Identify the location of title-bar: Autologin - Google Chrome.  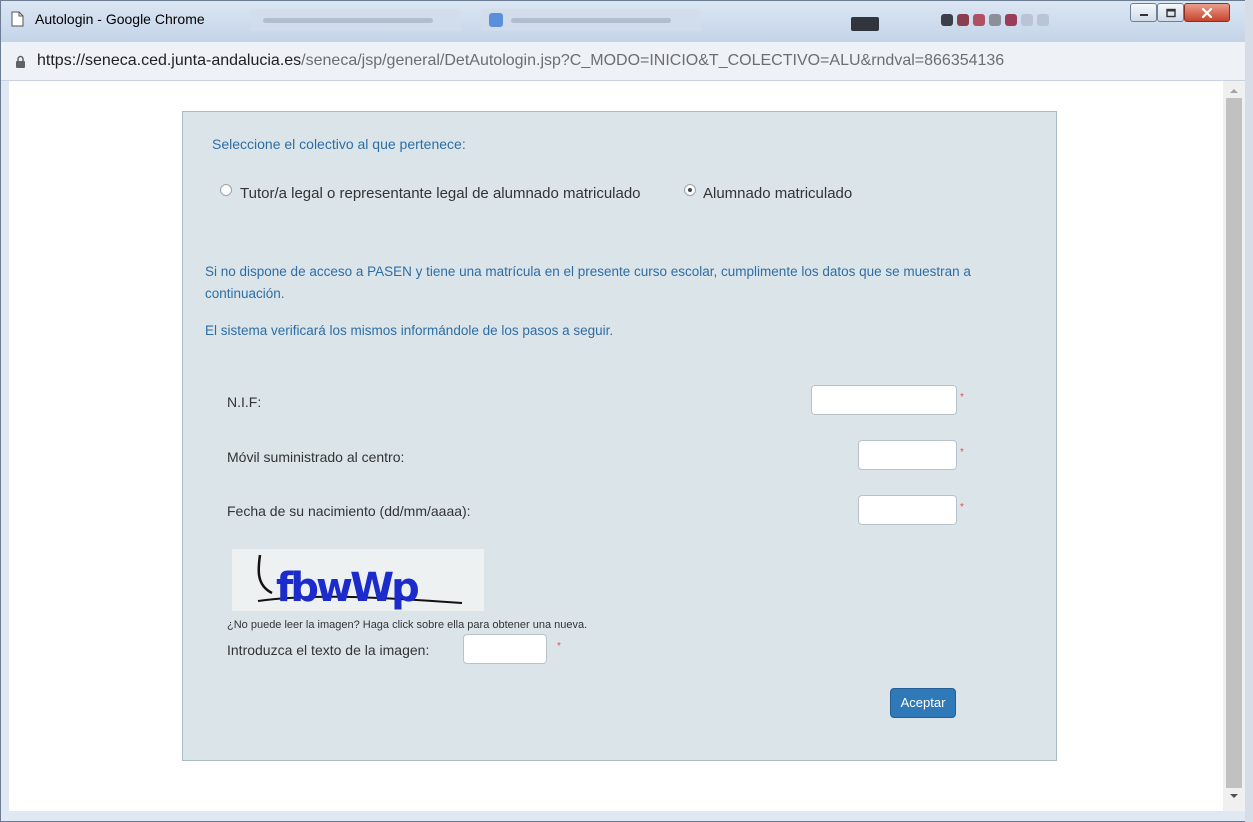
(626, 21).